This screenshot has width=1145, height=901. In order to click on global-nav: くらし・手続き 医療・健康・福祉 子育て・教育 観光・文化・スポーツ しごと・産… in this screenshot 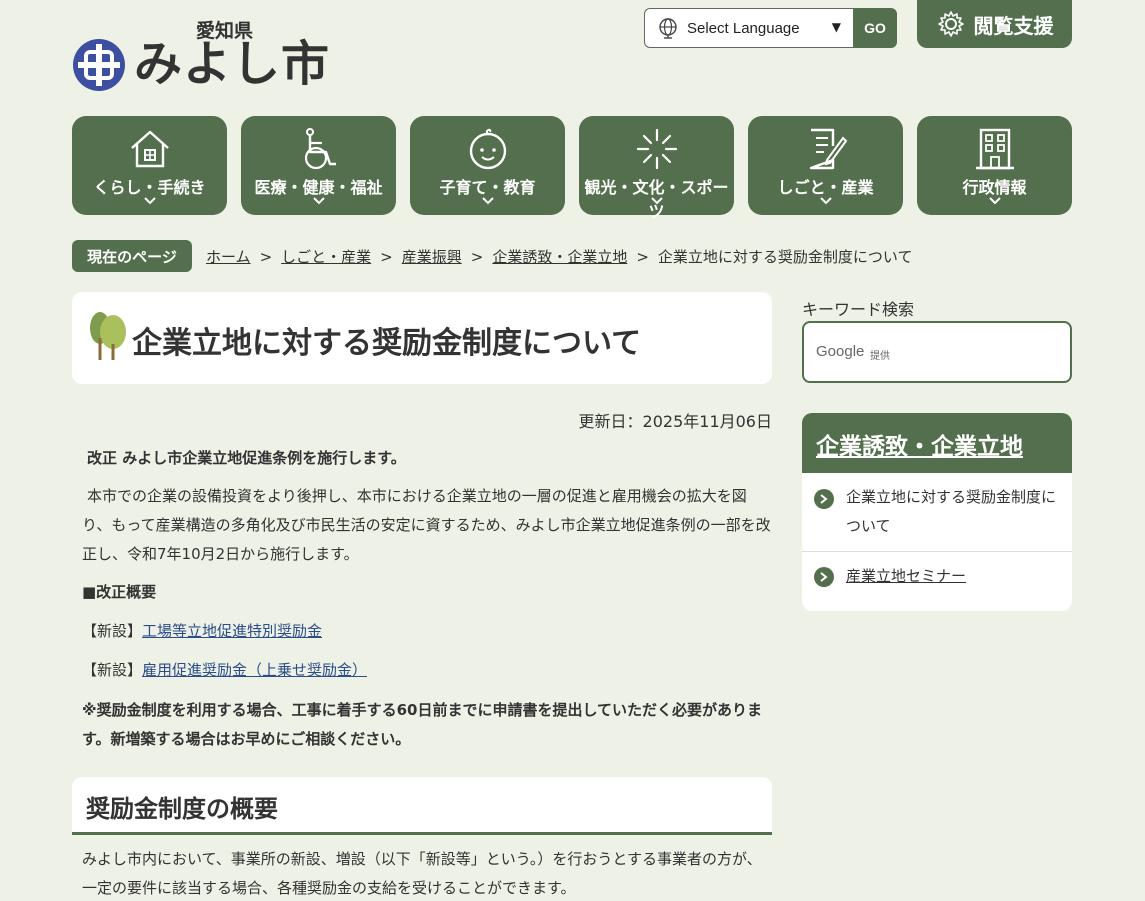, I will do `click(572, 168)`.